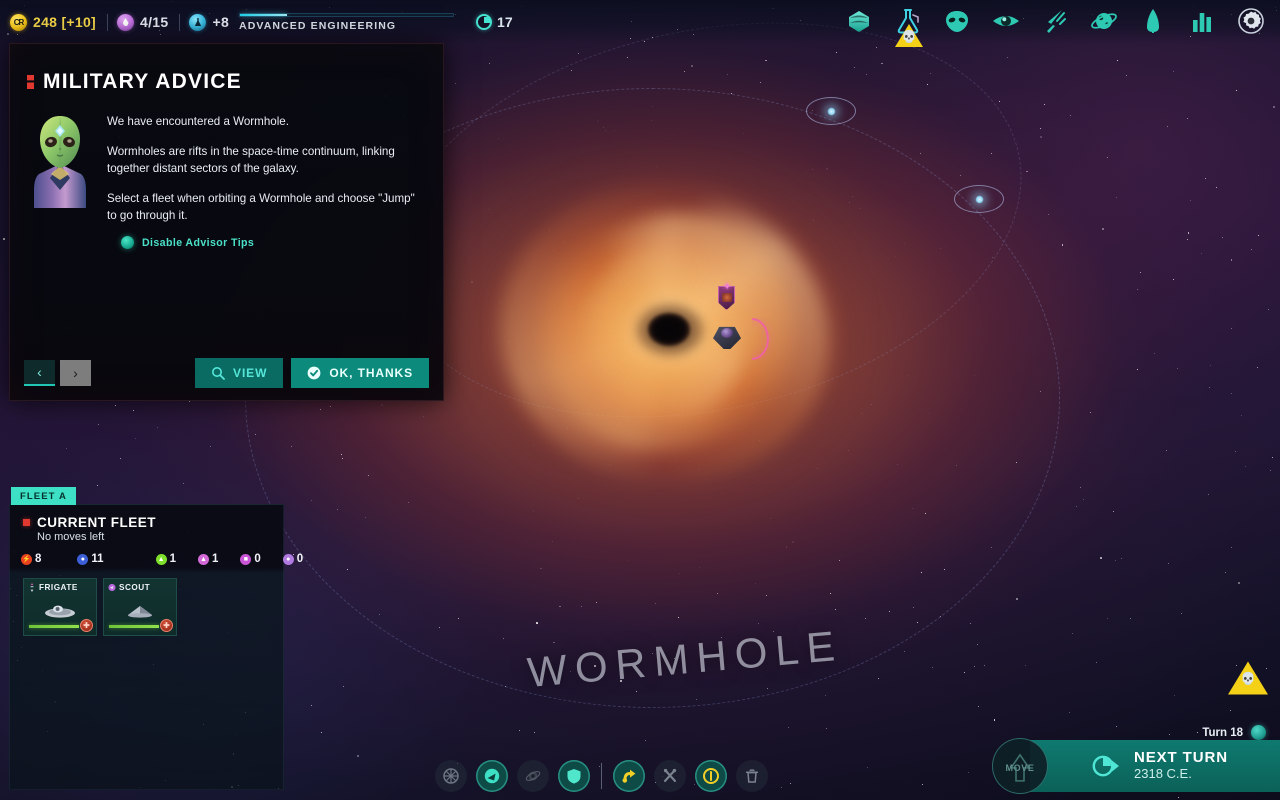 Image resolution: width=1280 pixels, height=800 pixels. I want to click on orbit-action-button, so click(533, 776).